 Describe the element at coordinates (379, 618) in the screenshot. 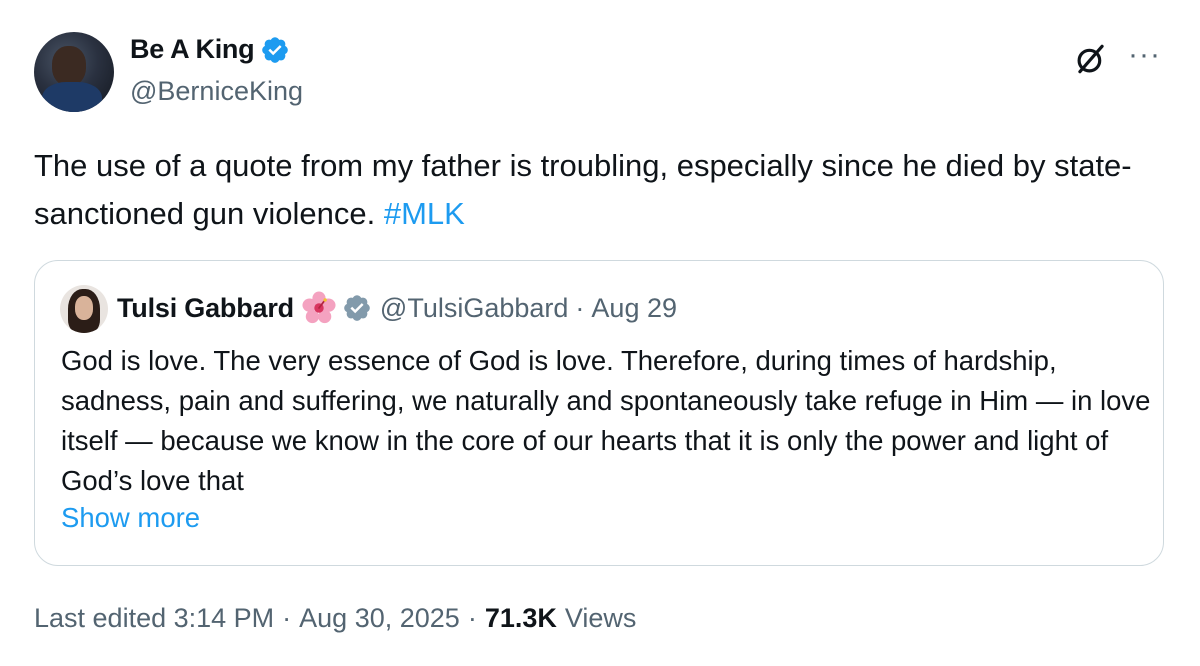

I see `tweet-date: Aug 30, 2025` at that location.